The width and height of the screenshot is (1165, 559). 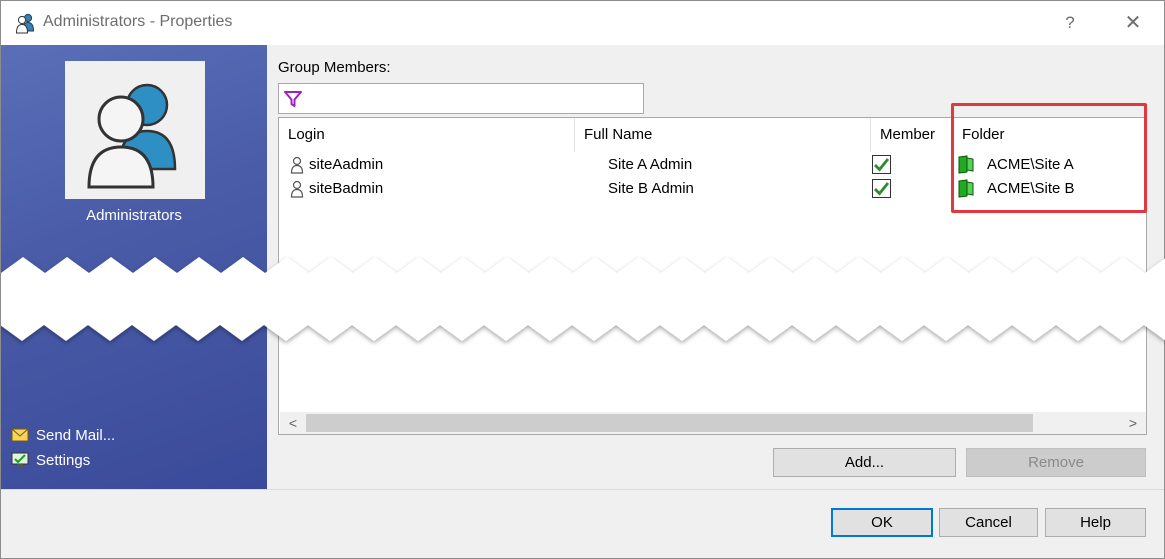 I want to click on group-avatar, so click(x=135, y=130).